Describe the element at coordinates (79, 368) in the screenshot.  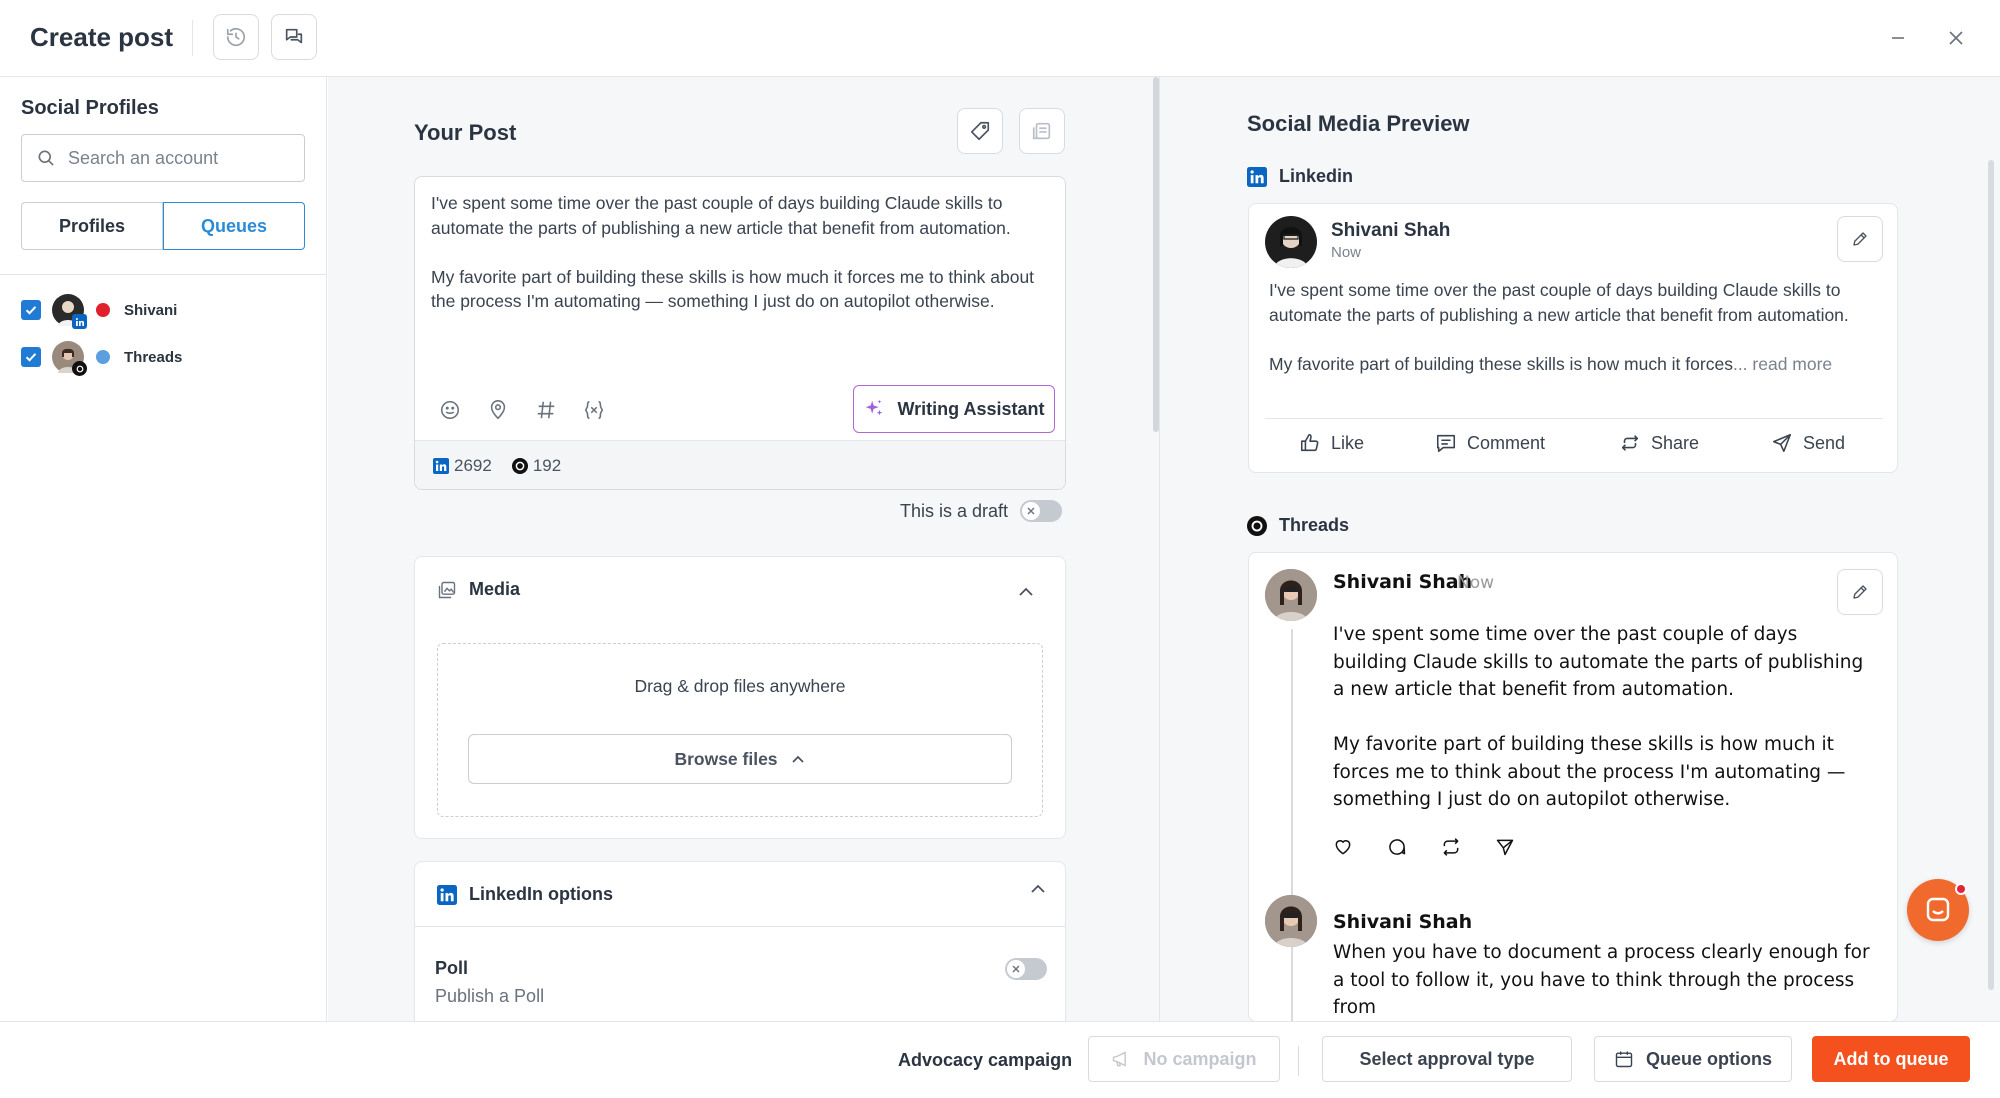
I see `threads-badge-icon` at that location.